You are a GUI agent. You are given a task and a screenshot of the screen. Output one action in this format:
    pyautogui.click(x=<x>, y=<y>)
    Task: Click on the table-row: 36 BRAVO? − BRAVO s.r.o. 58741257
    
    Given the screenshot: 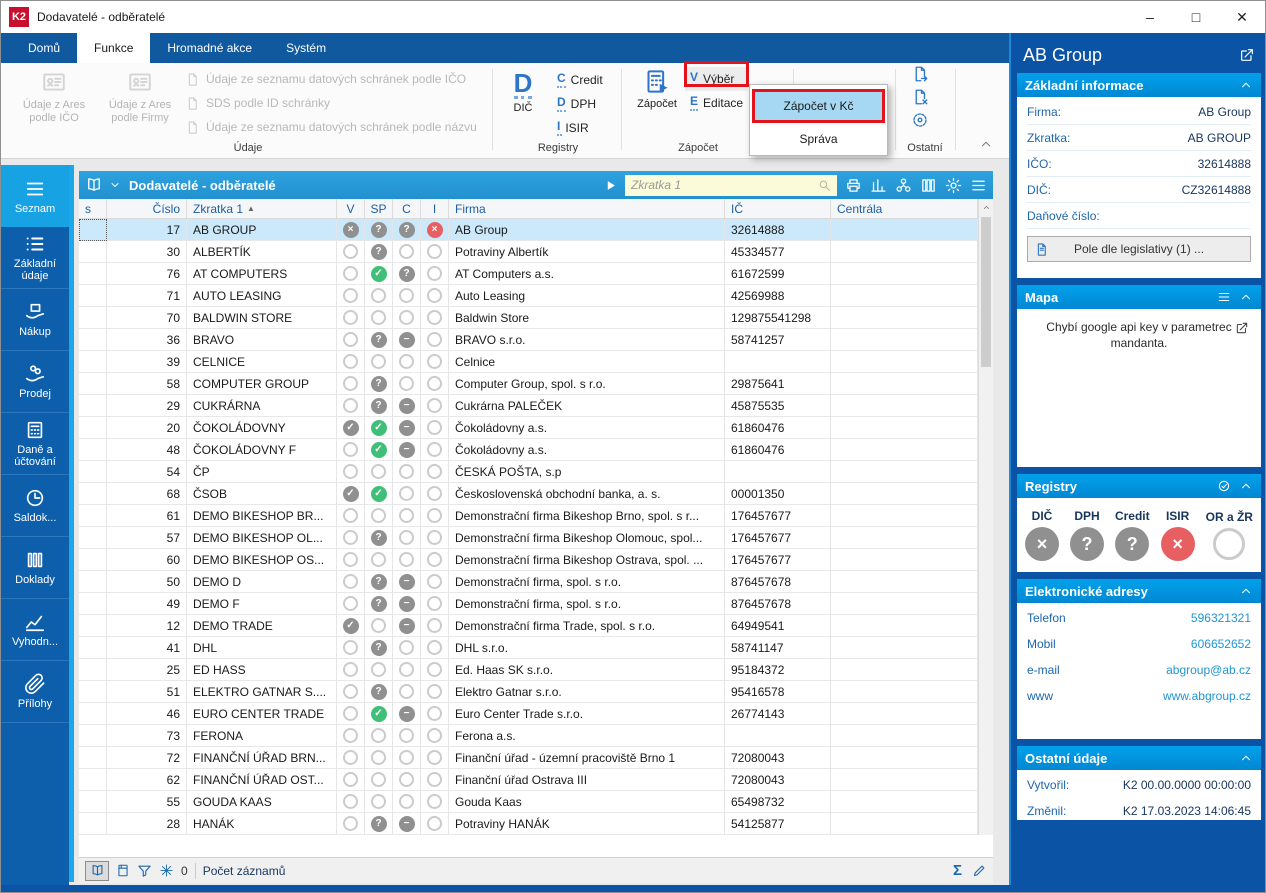 What is the action you would take?
    pyautogui.click(x=528, y=340)
    